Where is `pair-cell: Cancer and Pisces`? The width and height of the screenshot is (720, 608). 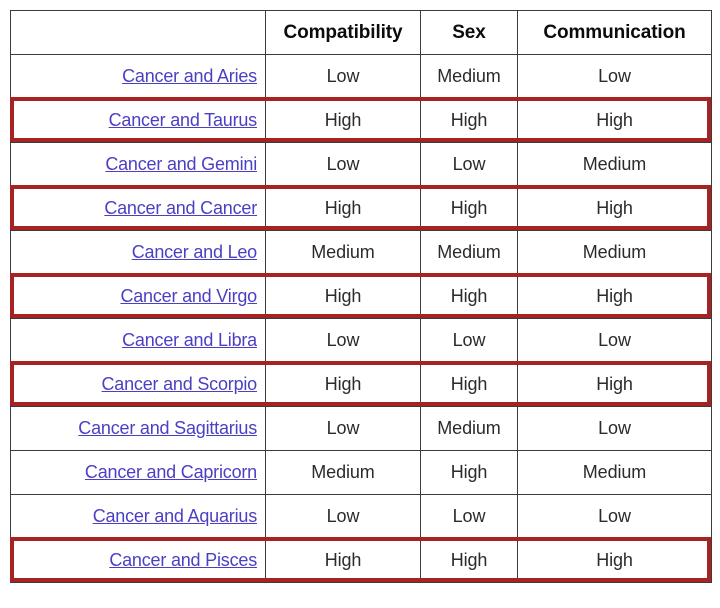 pair-cell: Cancer and Pisces is located at coordinates (138, 560).